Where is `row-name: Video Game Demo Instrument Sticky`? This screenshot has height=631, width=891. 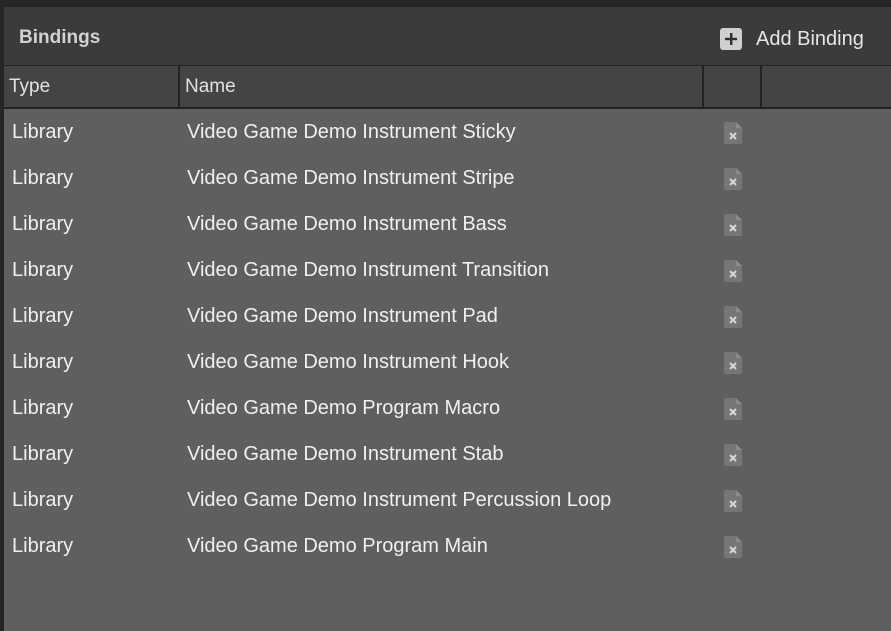 row-name: Video Game Demo Instrument Sticky is located at coordinates (351, 132).